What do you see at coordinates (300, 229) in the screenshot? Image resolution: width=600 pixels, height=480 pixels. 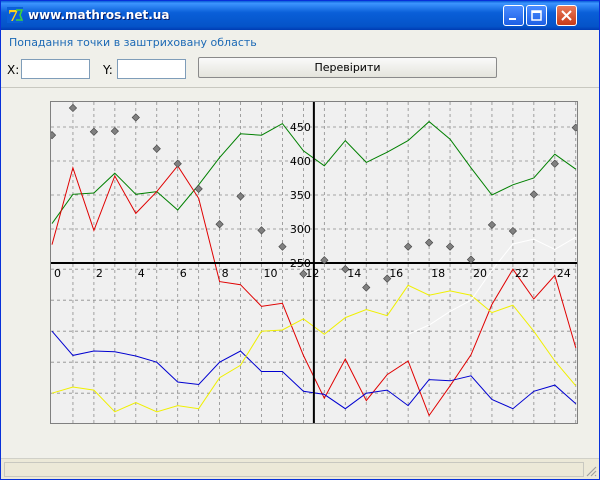 I see `y-tick-label: 300` at bounding box center [300, 229].